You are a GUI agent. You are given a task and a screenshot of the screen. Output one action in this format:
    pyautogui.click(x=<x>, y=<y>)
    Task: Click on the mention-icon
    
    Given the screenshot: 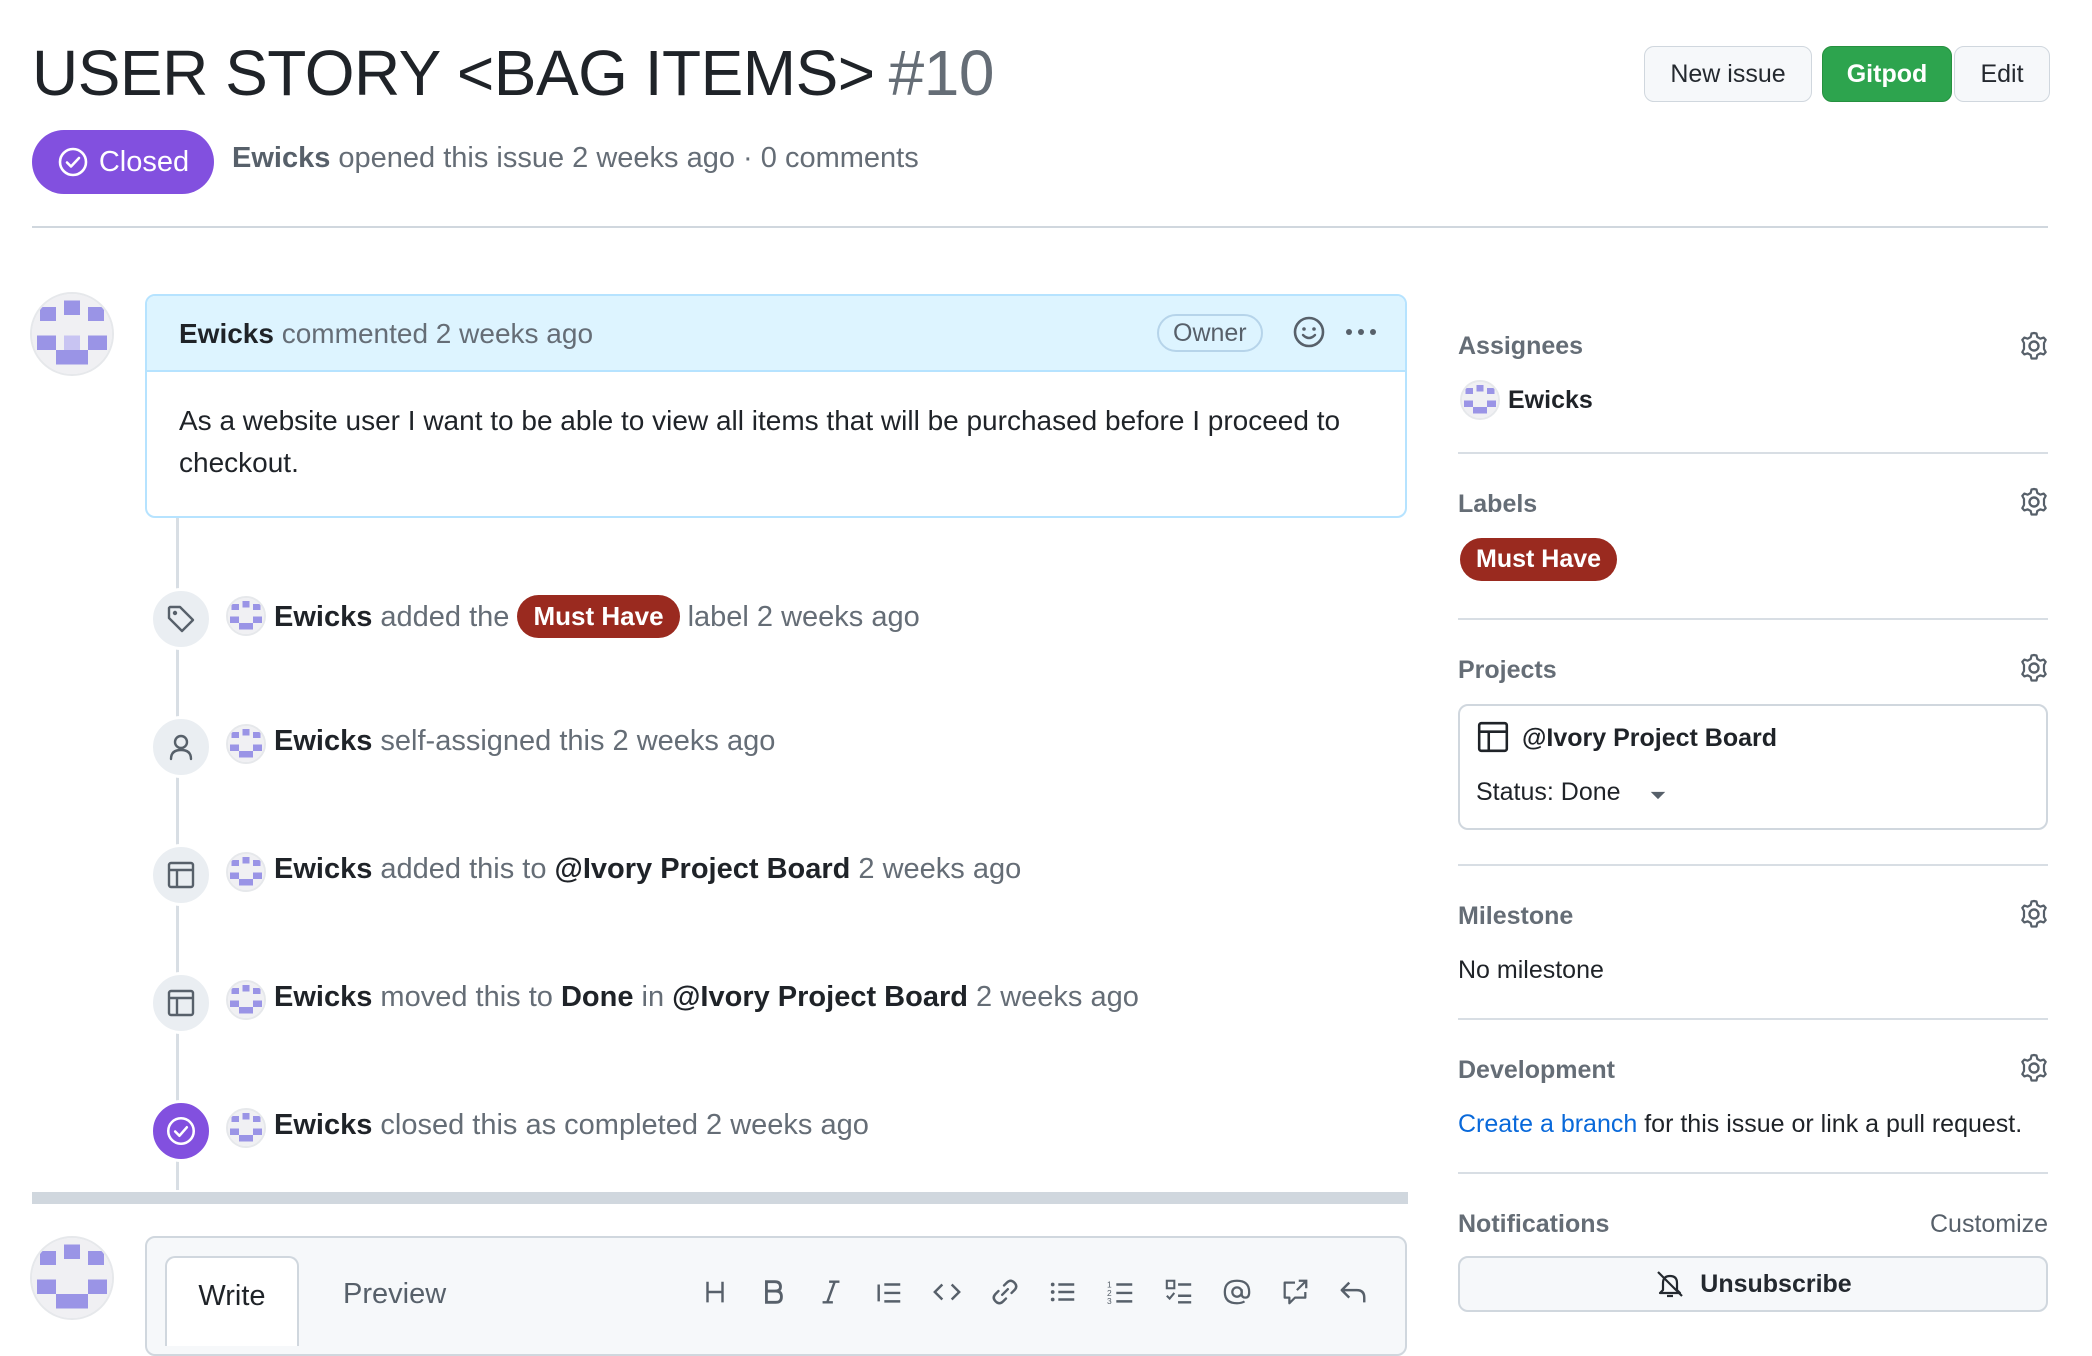 What is the action you would take?
    pyautogui.click(x=1237, y=1292)
    